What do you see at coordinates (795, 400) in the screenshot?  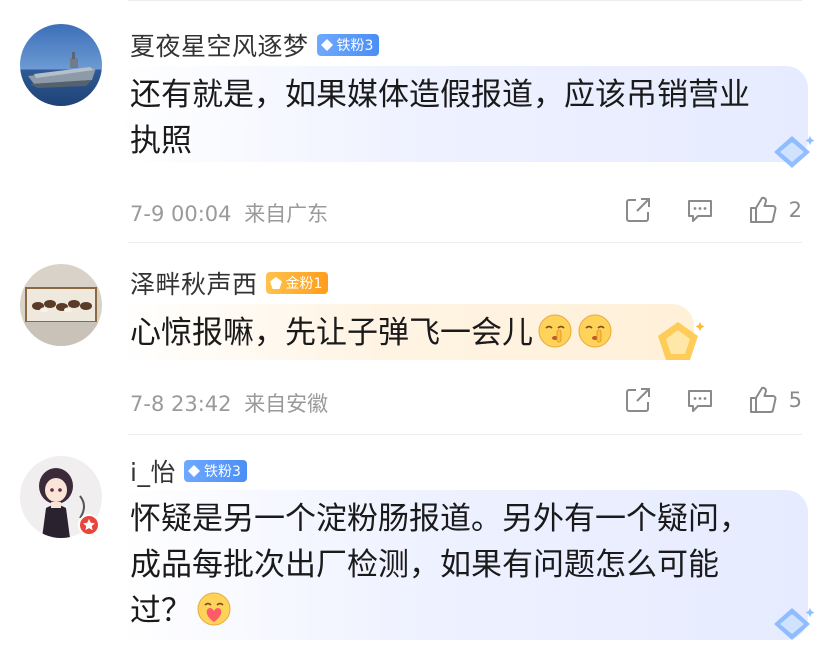 I see `like-count: 5` at bounding box center [795, 400].